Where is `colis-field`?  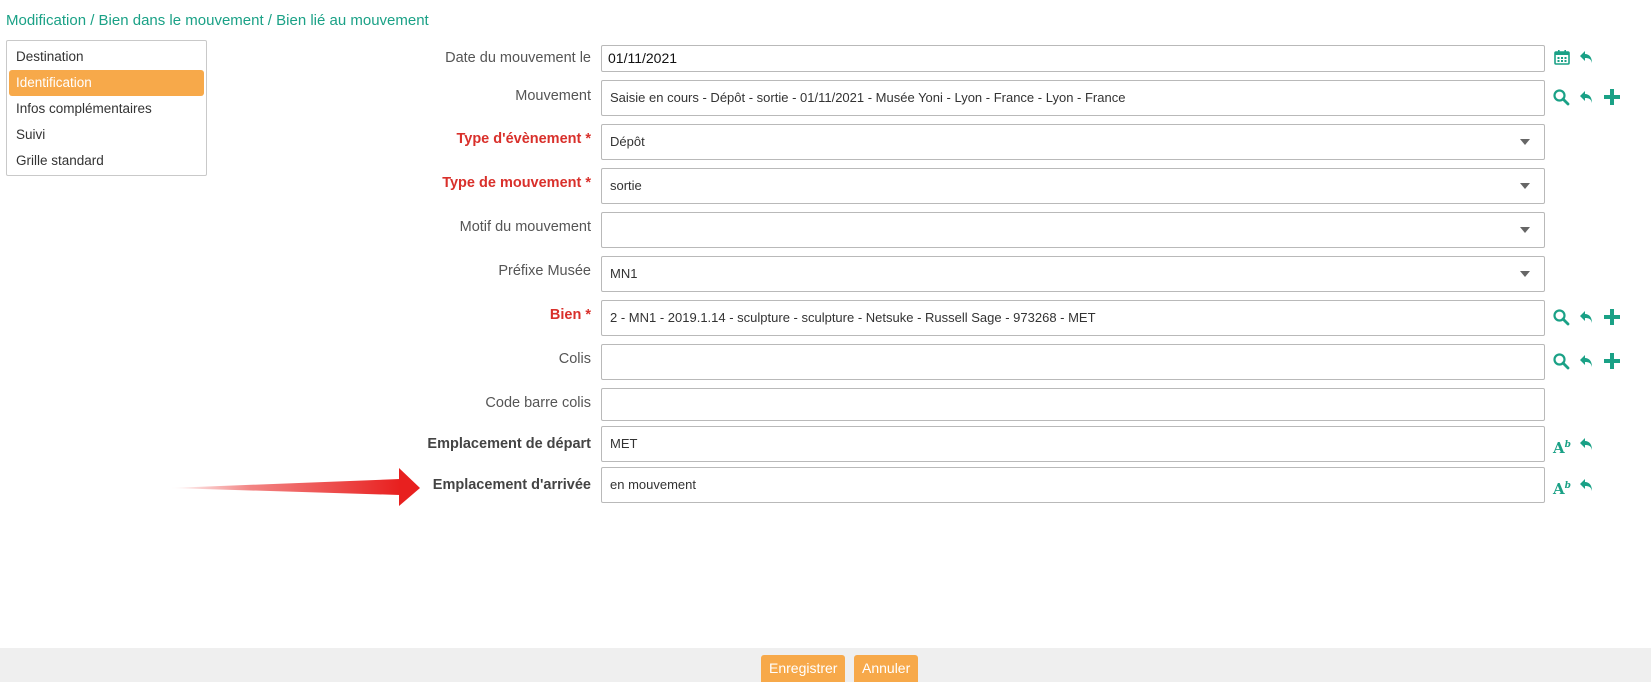
colis-field is located at coordinates (1073, 362).